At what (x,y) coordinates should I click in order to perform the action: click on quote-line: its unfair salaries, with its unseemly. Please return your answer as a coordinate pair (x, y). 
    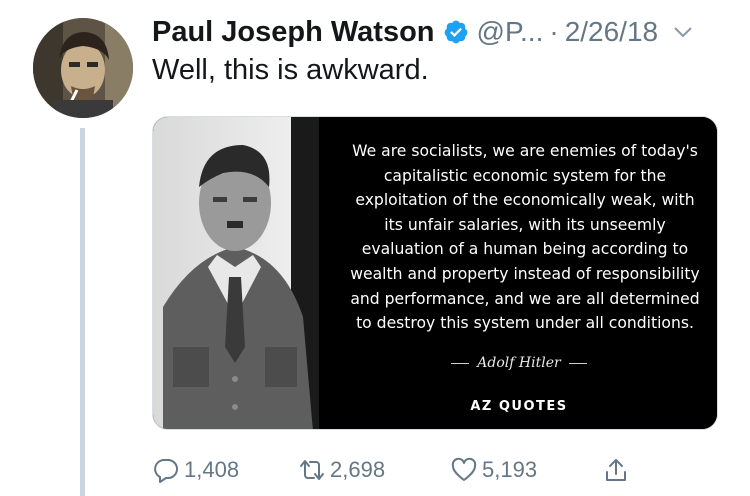
    Looking at the image, I should click on (525, 224).